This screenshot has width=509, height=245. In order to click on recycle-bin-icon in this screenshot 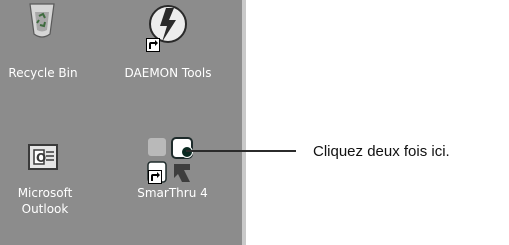, I will do `click(42, 20)`.